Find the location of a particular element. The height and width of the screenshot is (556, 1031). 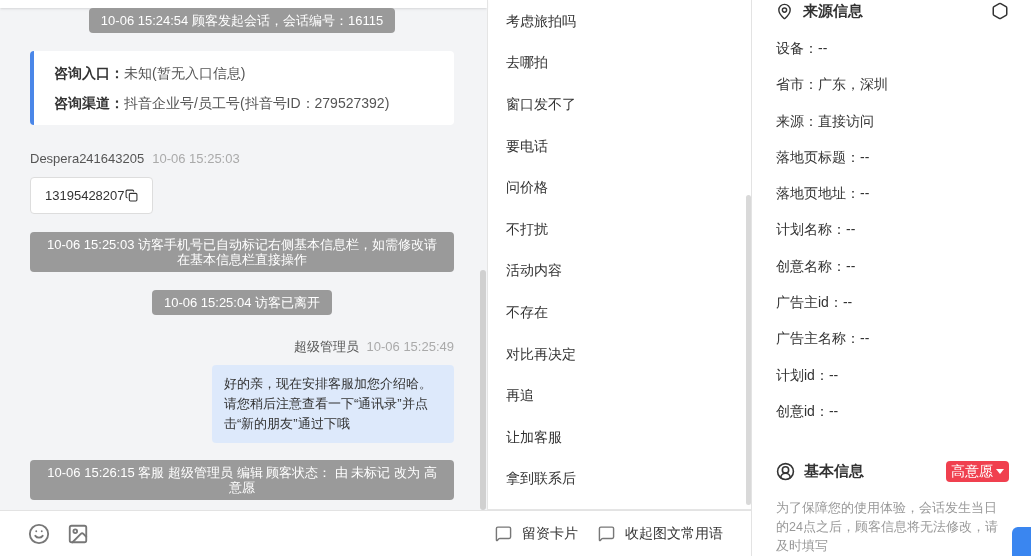

quick-reply-item: 窗口发不了 is located at coordinates (541, 104).